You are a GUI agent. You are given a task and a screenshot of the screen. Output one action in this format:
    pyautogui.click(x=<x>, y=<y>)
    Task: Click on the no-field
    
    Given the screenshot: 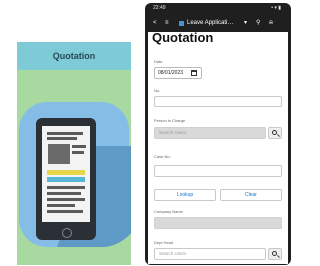 What is the action you would take?
    pyautogui.click(x=218, y=101)
    